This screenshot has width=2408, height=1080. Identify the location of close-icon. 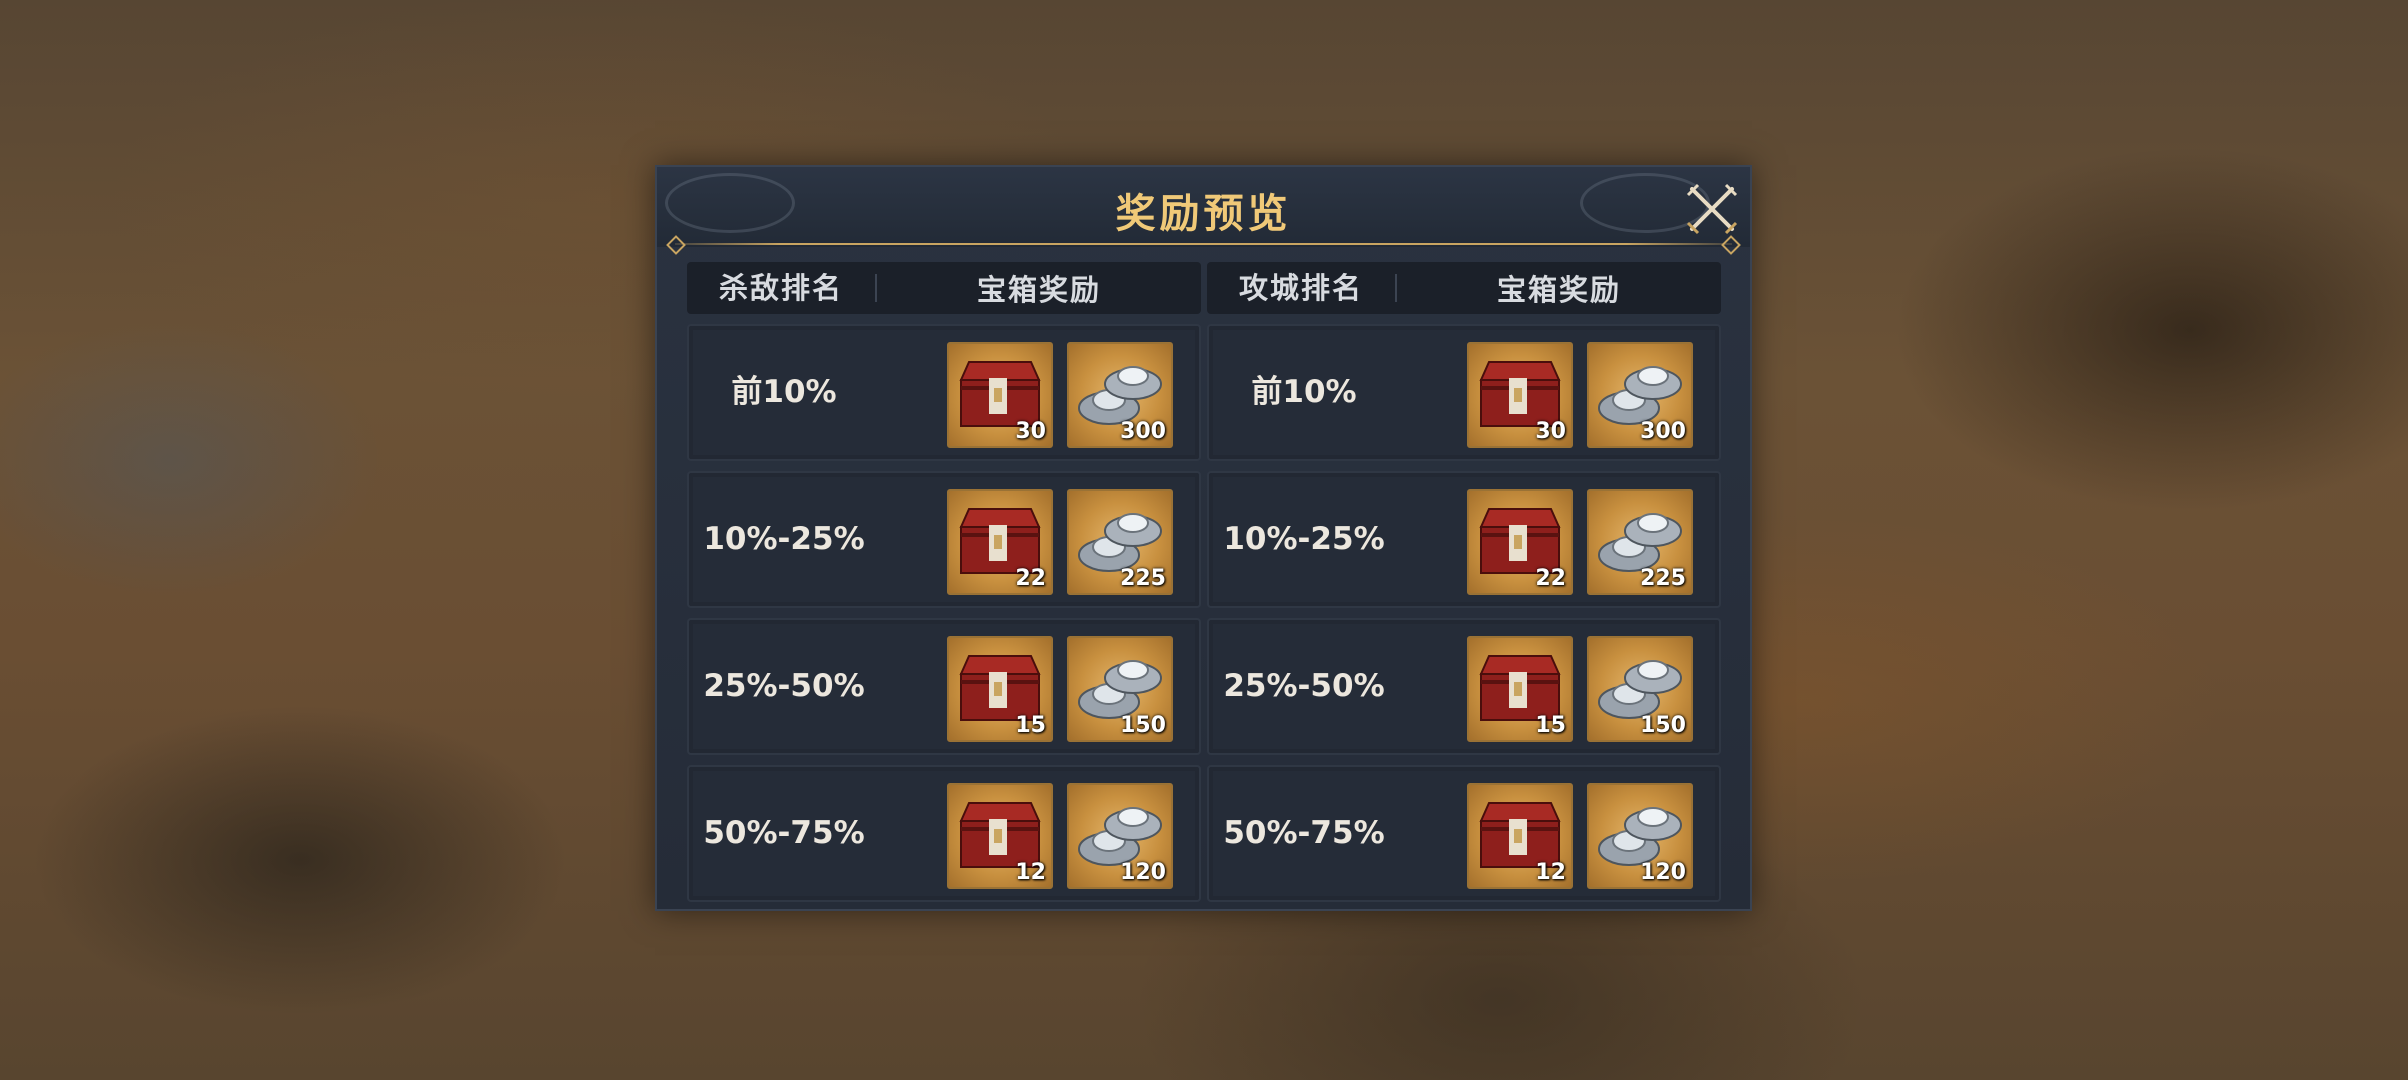
(1712, 209).